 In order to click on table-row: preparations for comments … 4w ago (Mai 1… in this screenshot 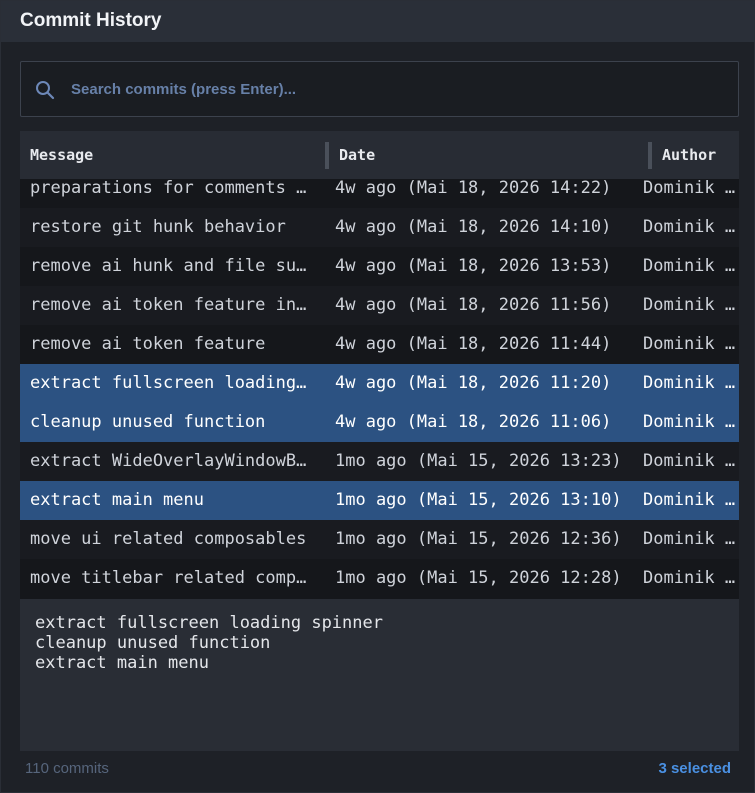, I will do `click(379, 193)`.